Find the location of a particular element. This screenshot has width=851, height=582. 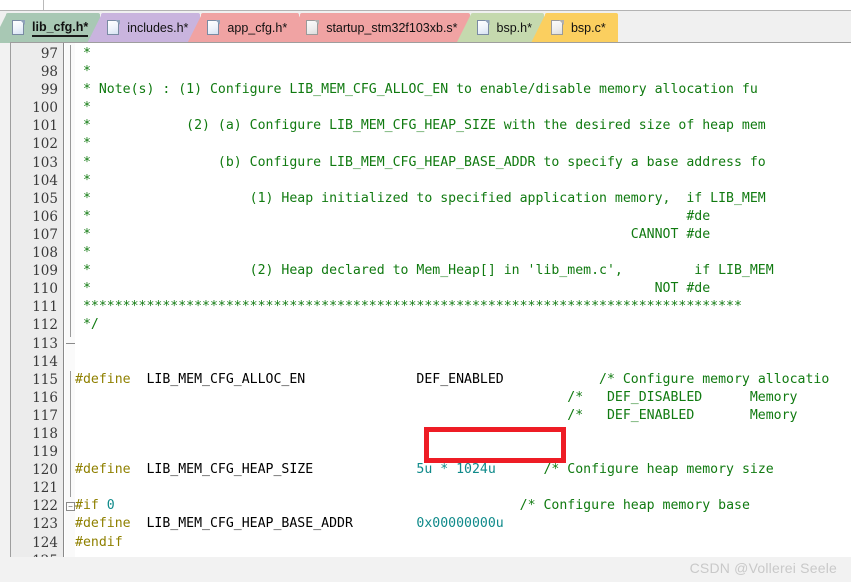

line-number: 105 is located at coordinates (45, 198).